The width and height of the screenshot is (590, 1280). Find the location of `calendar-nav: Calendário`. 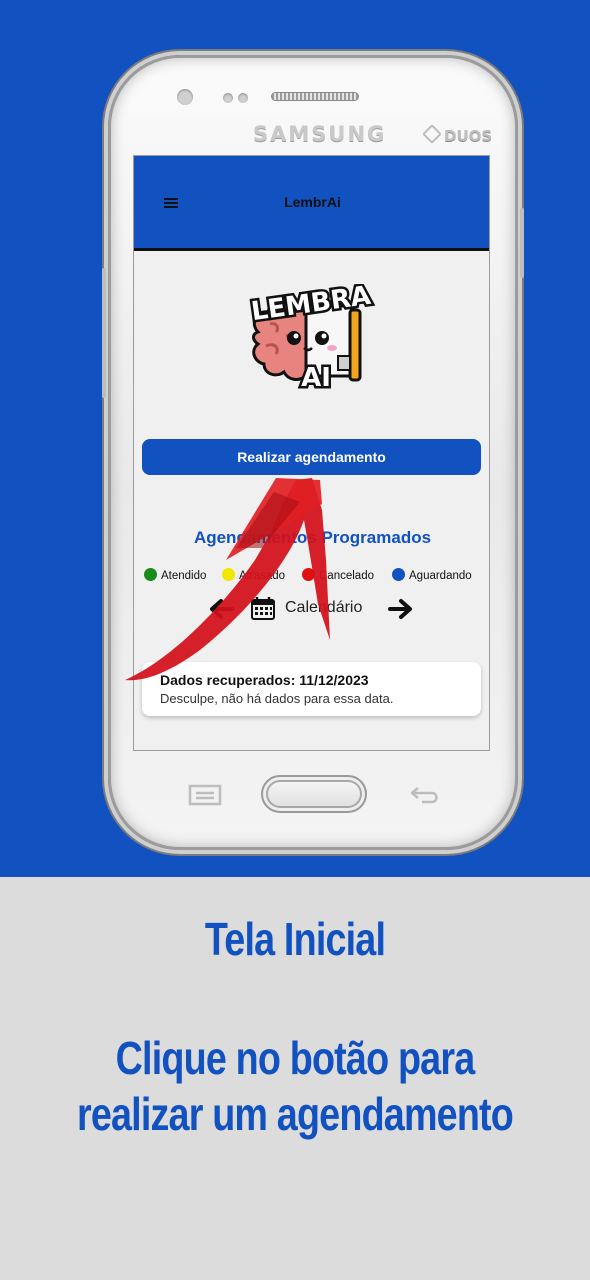

calendar-nav: Calendário is located at coordinates (311, 609).